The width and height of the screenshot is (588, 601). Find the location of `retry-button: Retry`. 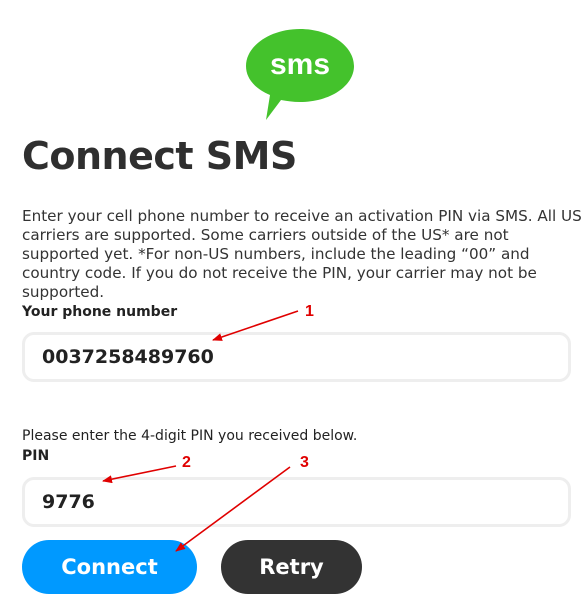

retry-button: Retry is located at coordinates (291, 567).